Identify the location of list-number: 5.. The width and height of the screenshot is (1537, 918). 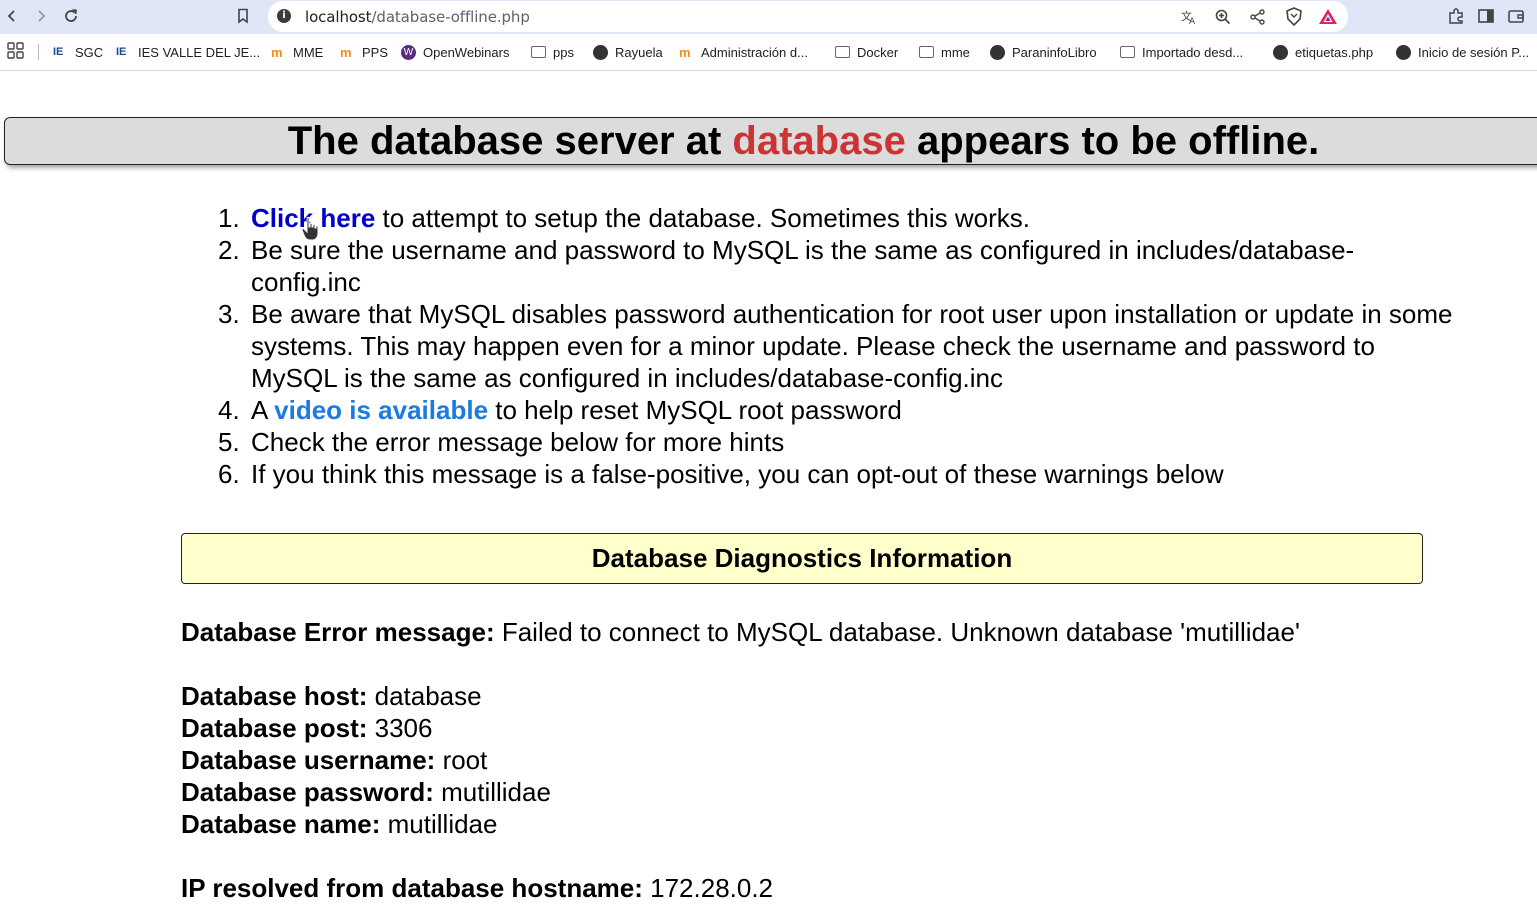
(229, 442).